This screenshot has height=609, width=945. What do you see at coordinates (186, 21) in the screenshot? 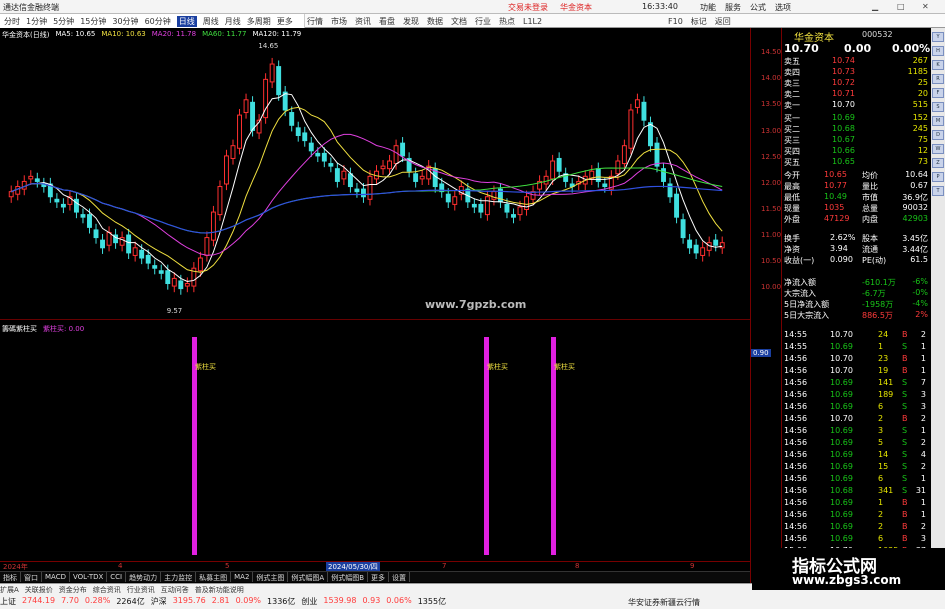
I see `period-daily: 日线` at bounding box center [186, 21].